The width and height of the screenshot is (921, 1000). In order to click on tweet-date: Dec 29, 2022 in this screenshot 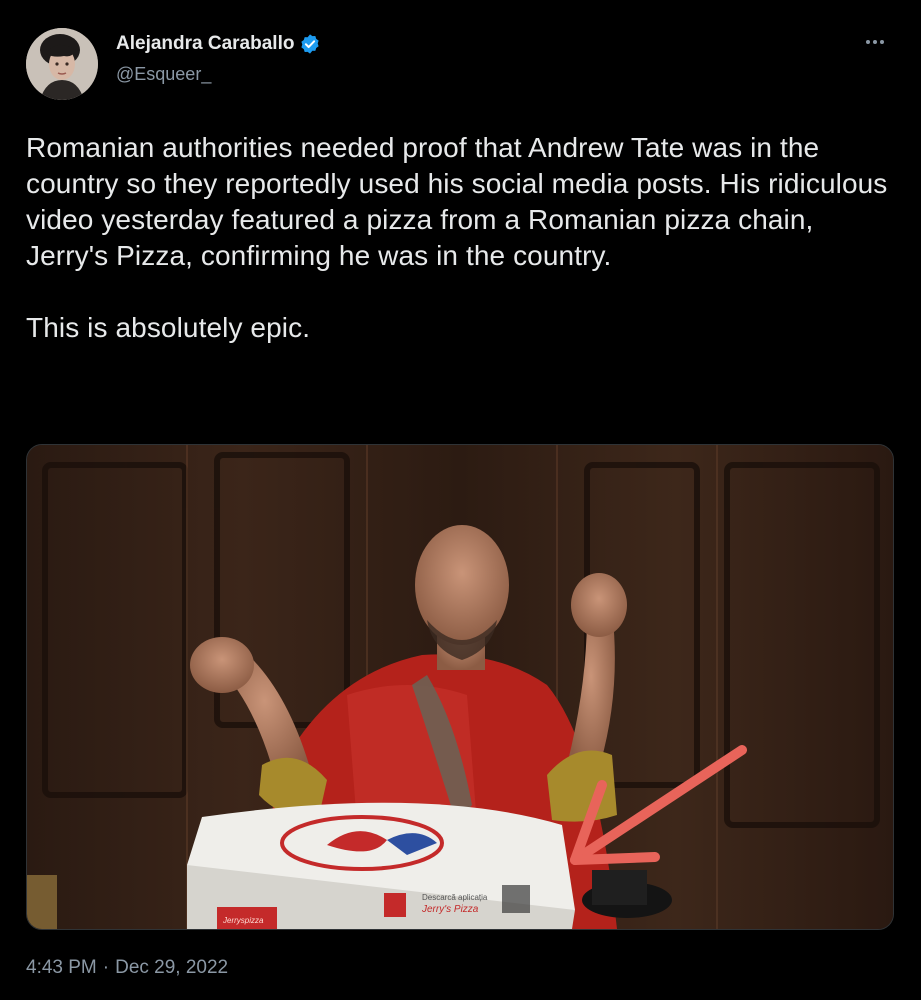, I will do `click(171, 967)`.